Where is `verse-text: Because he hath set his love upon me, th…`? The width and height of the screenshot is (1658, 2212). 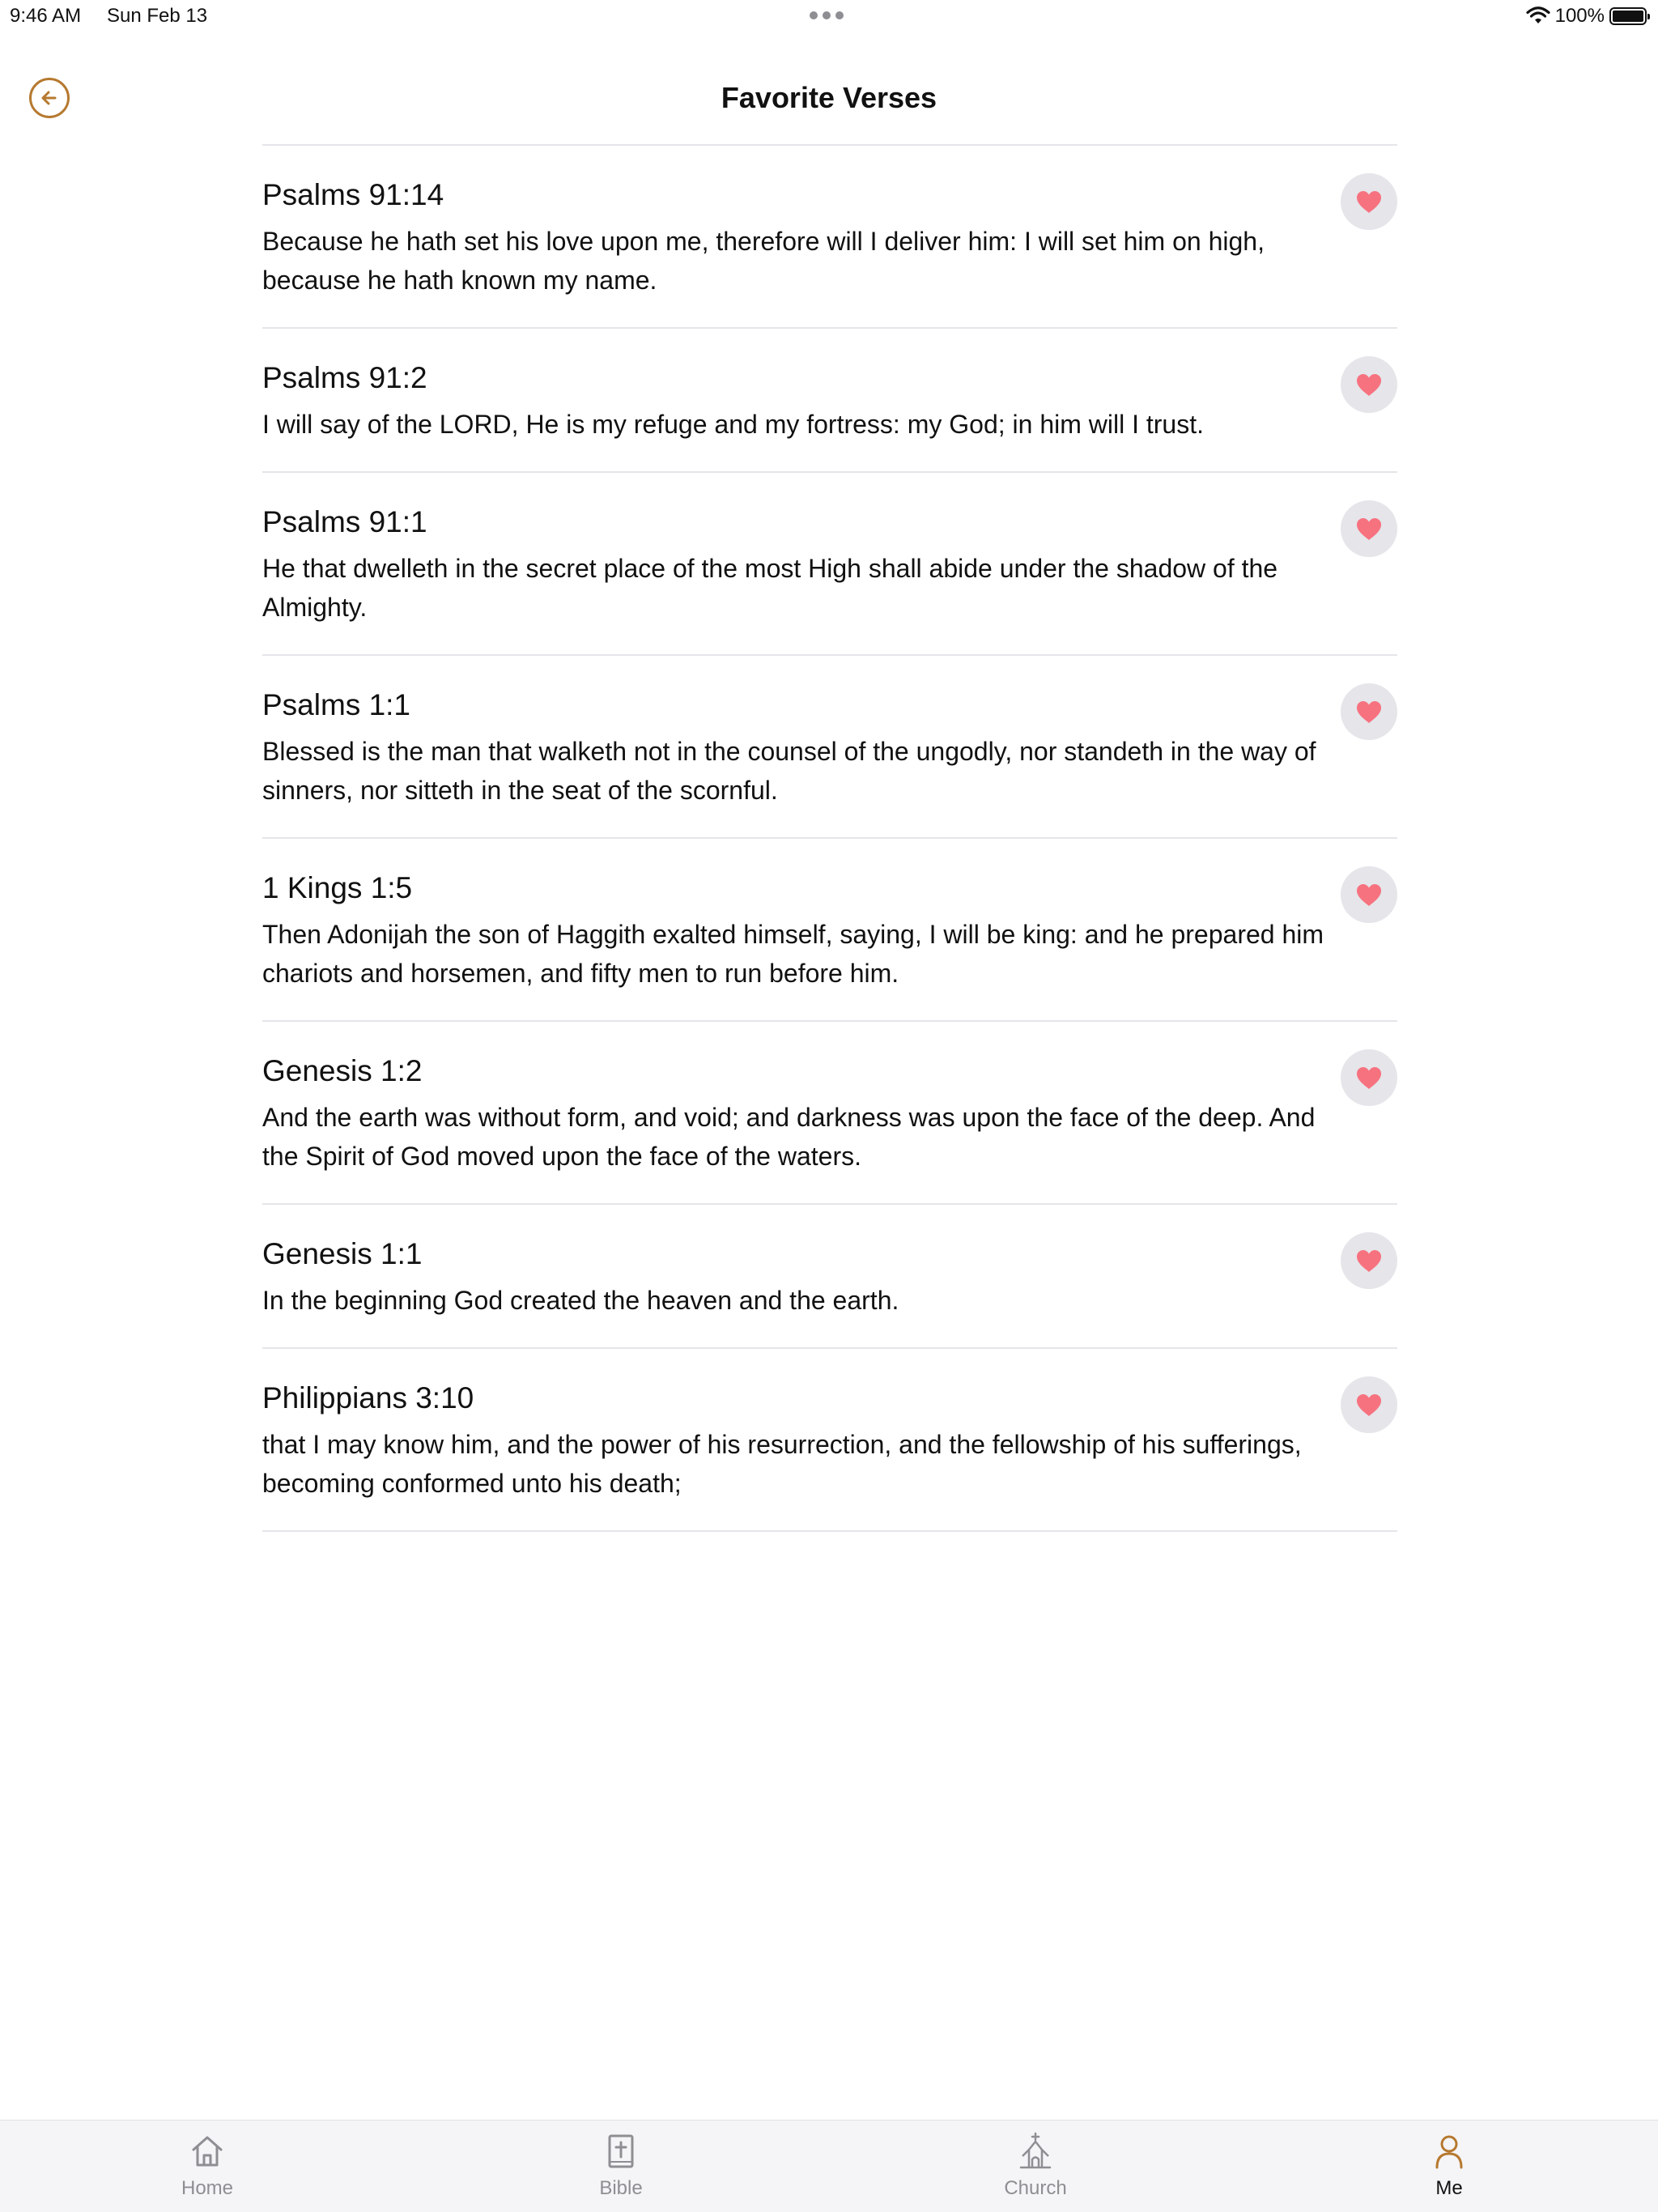 verse-text: Because he hath set his love upon me, th… is located at coordinates (763, 261).